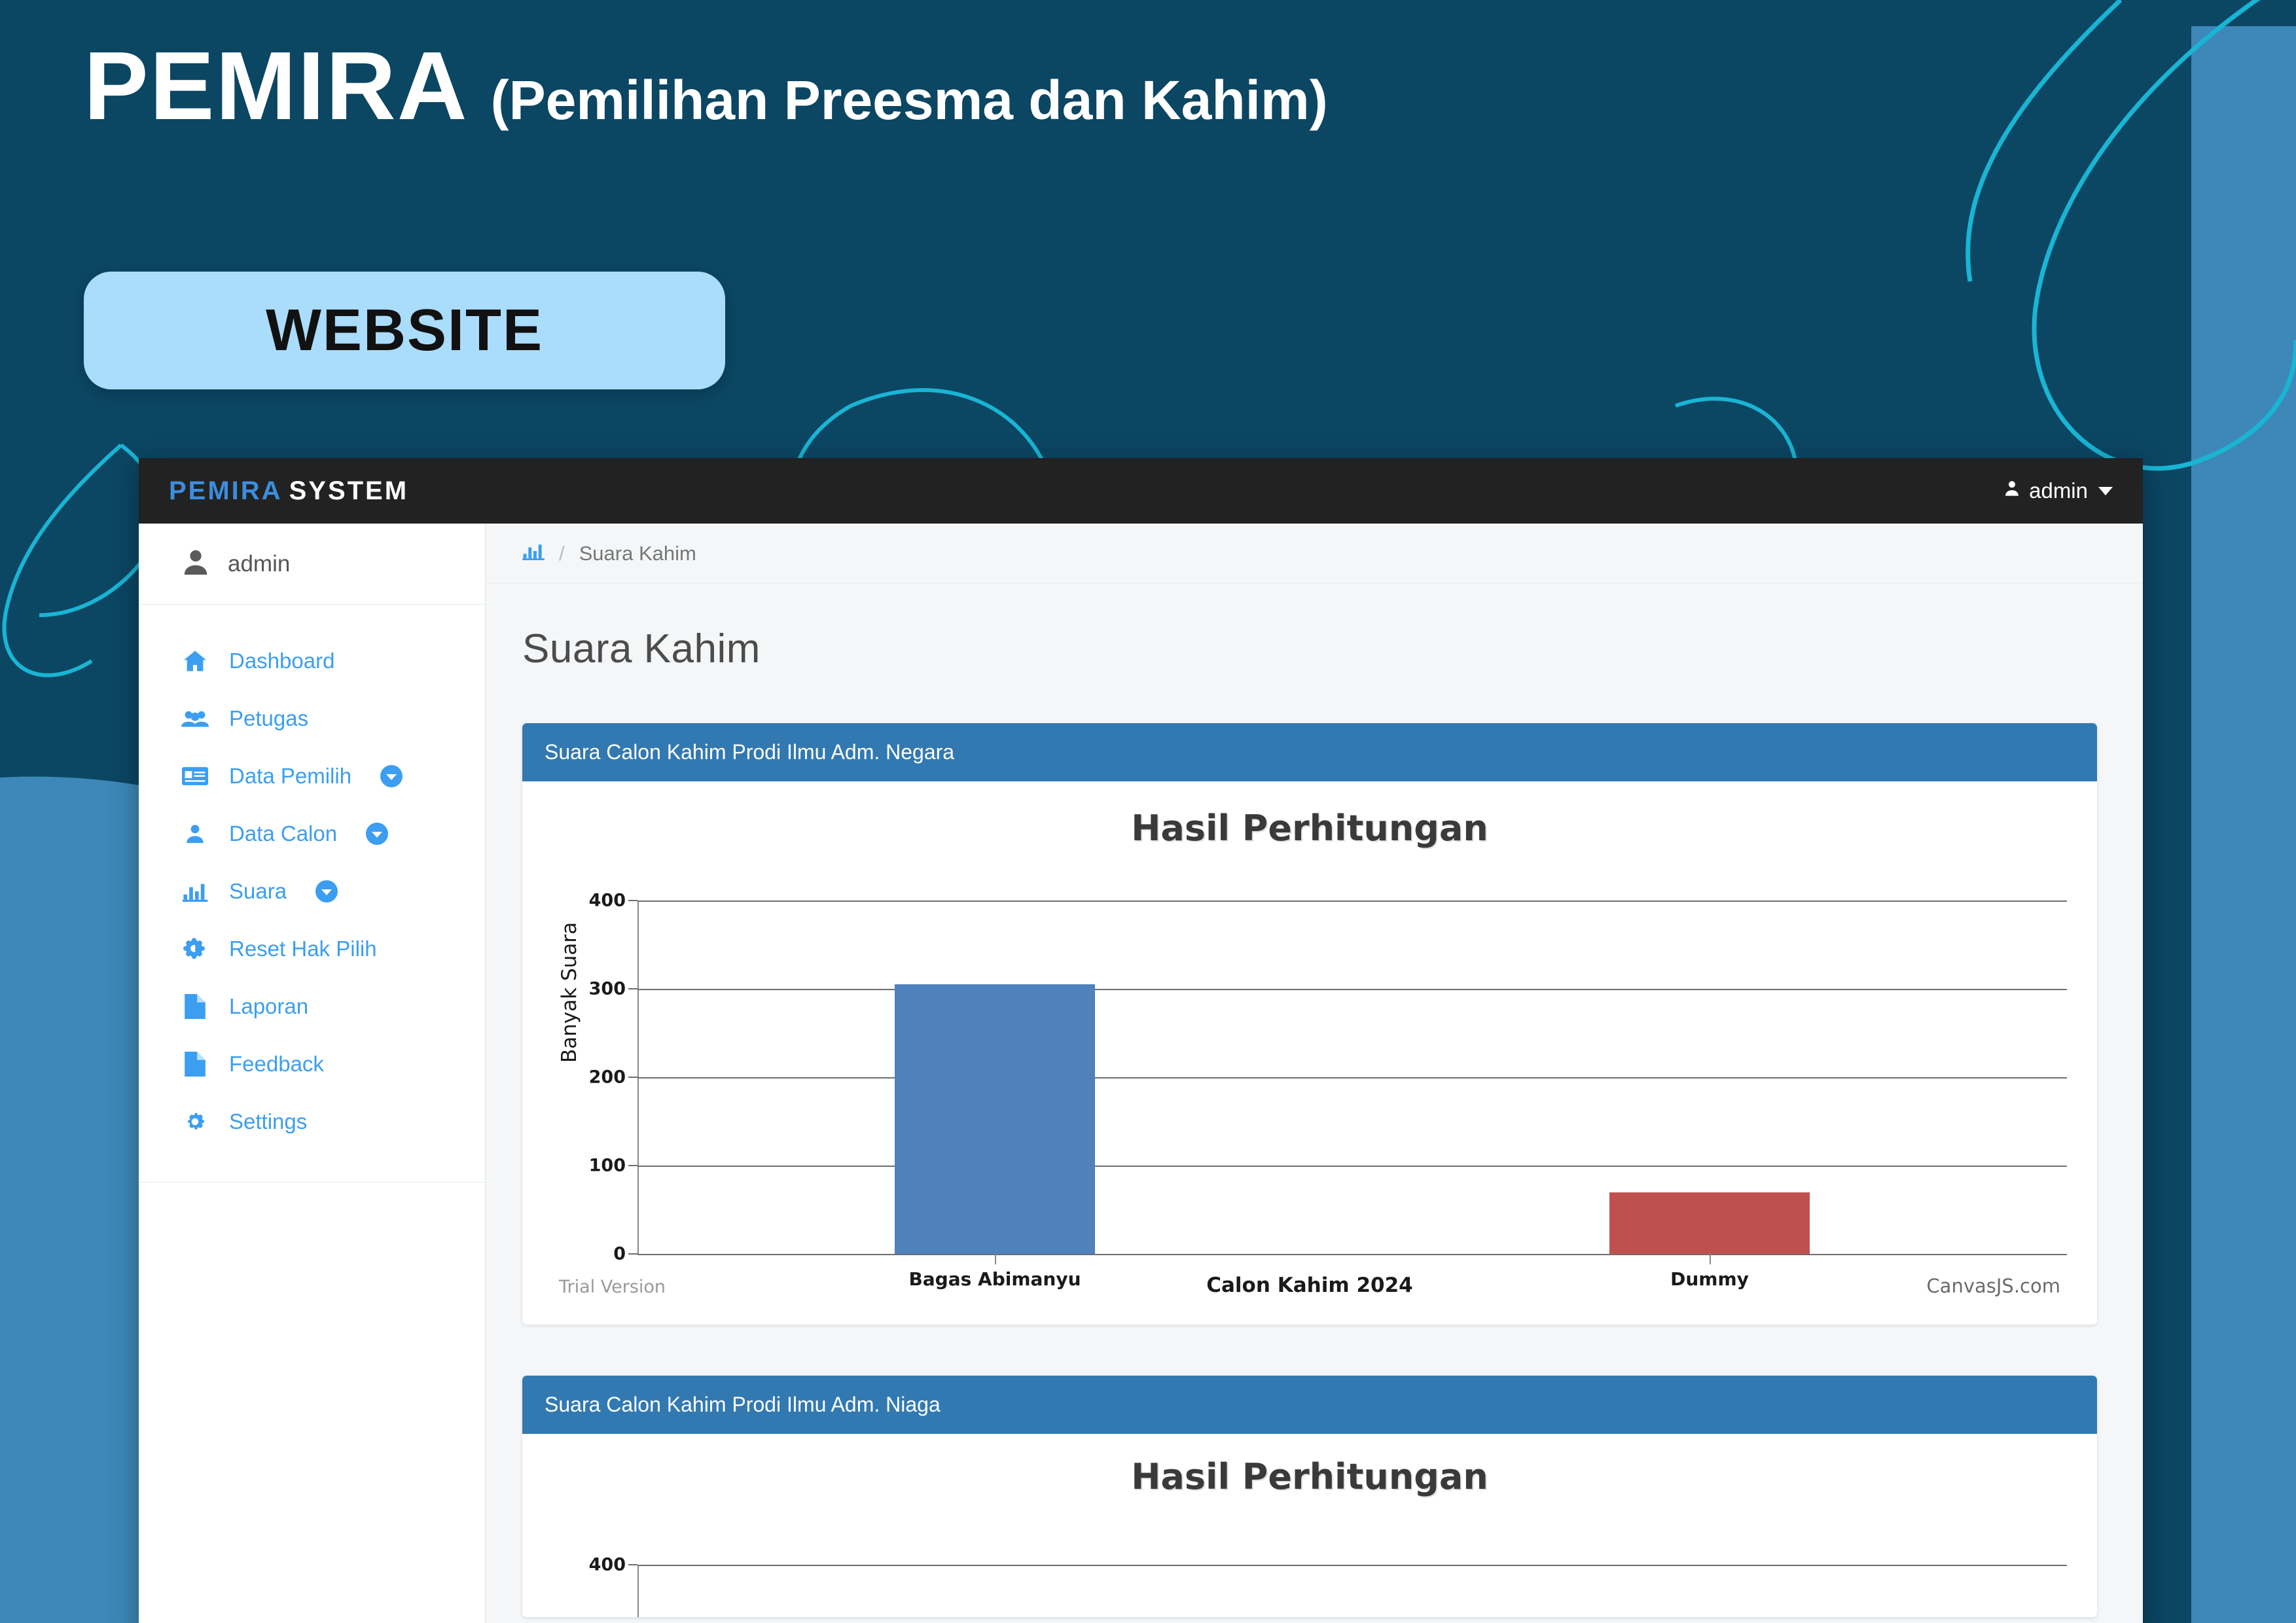 This screenshot has height=1623, width=2296. What do you see at coordinates (195, 661) in the screenshot?
I see `home-icon` at bounding box center [195, 661].